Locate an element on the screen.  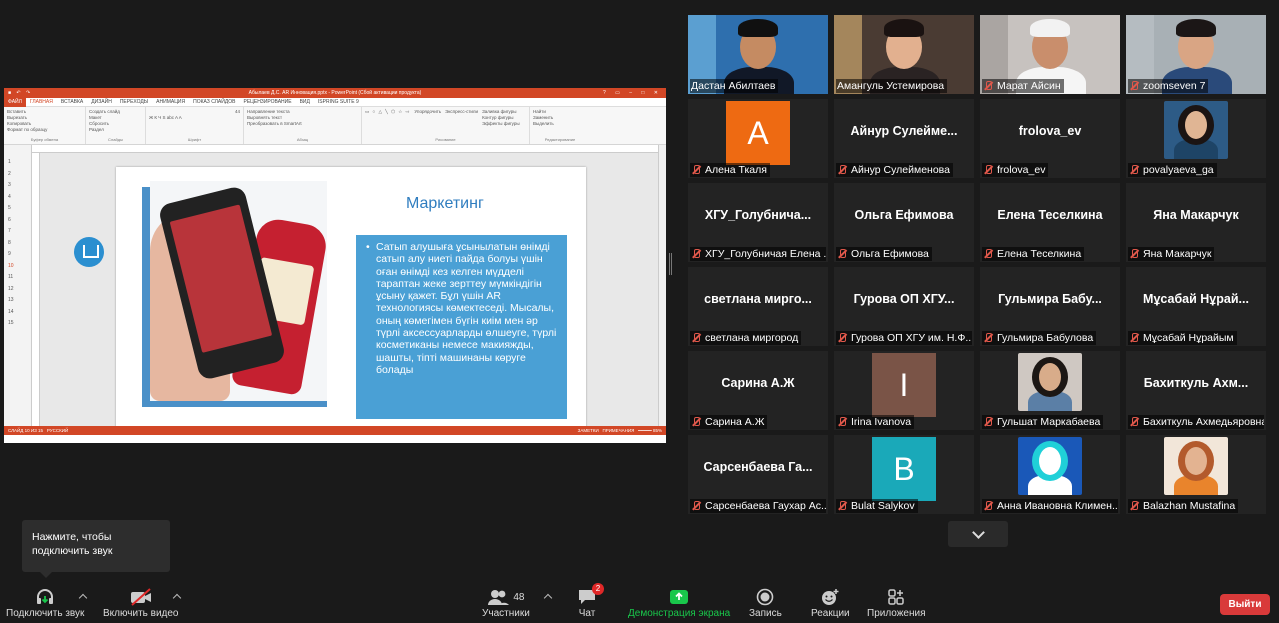
find-button: Найти is located at coordinates (560, 111).